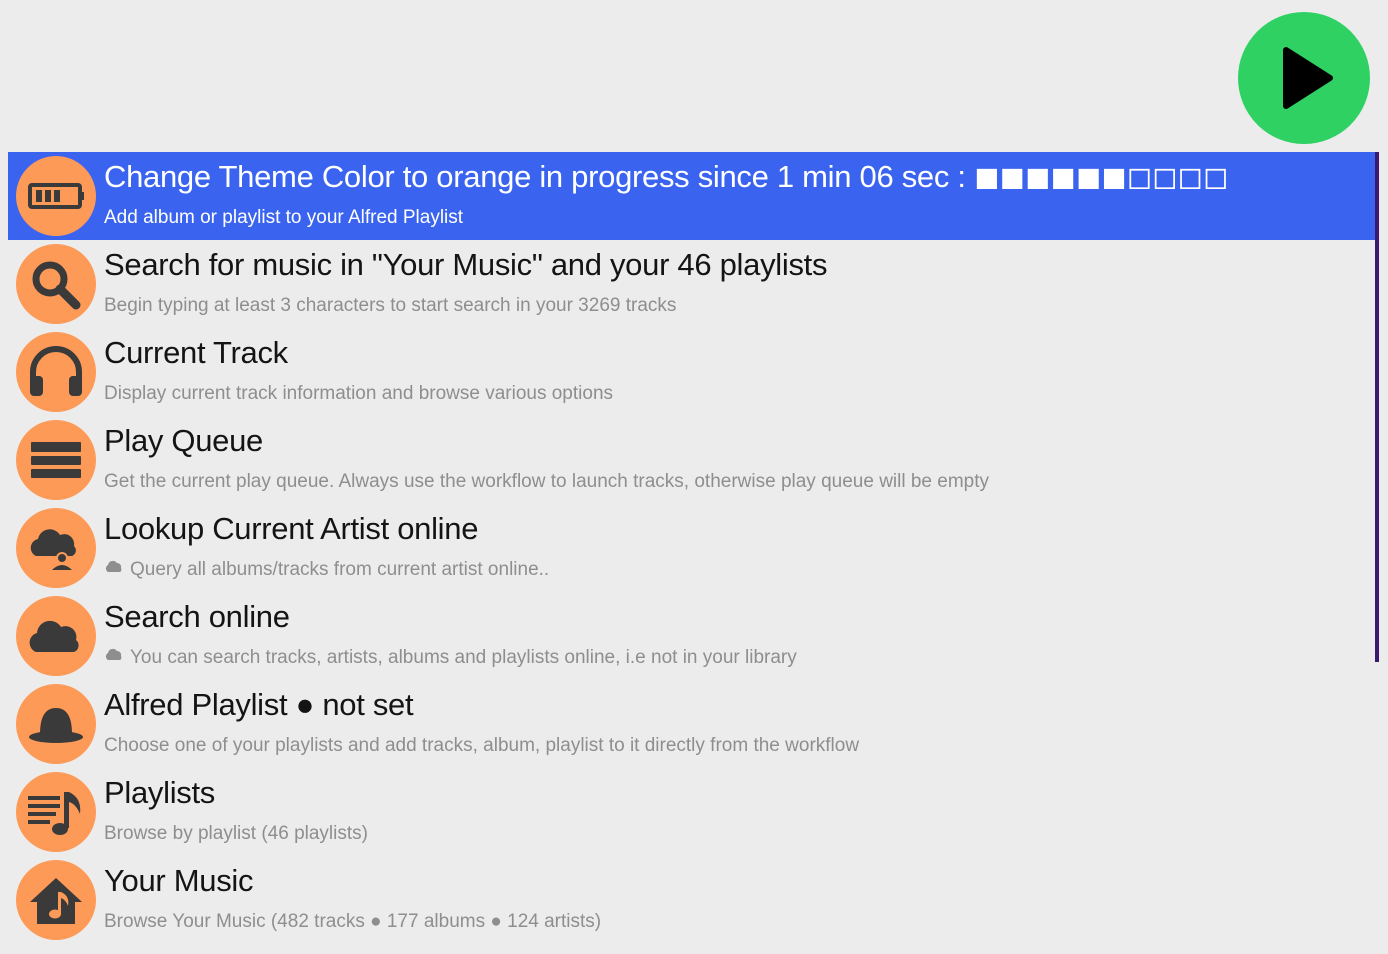 Image resolution: width=1388 pixels, height=954 pixels. Describe the element at coordinates (179, 880) in the screenshot. I see `result-title: Your Music` at that location.